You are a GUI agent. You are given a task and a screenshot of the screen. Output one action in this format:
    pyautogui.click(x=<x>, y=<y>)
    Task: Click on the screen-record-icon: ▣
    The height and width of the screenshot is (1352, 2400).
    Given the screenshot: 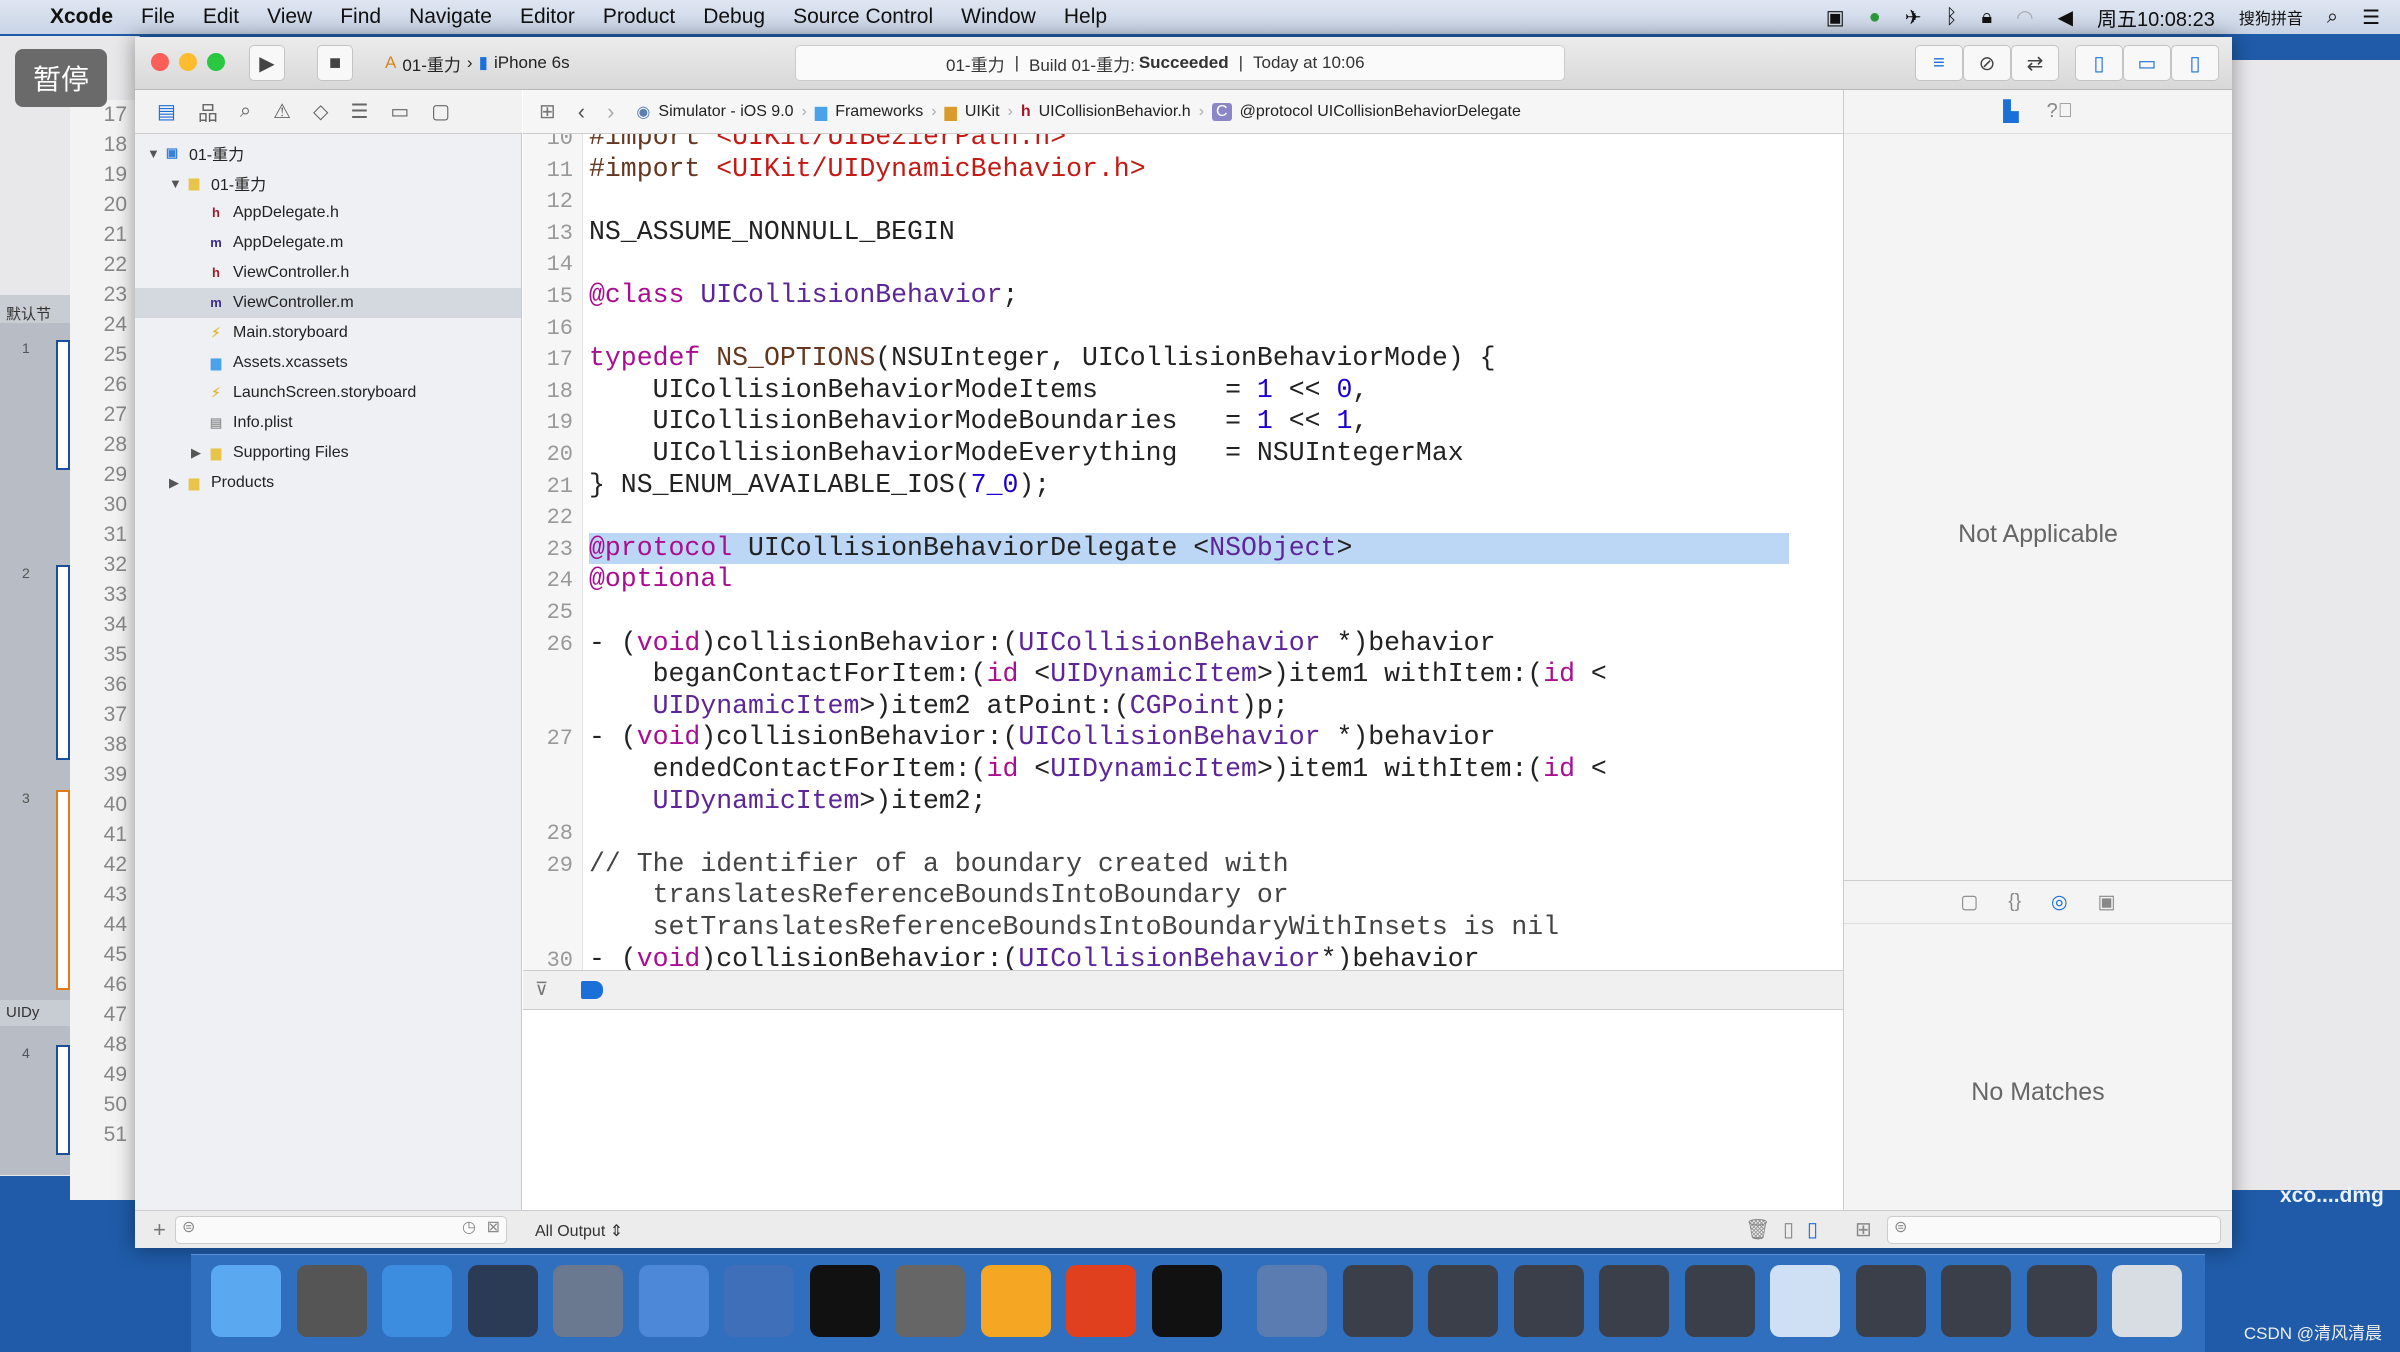 What is the action you would take?
    pyautogui.click(x=1835, y=17)
    